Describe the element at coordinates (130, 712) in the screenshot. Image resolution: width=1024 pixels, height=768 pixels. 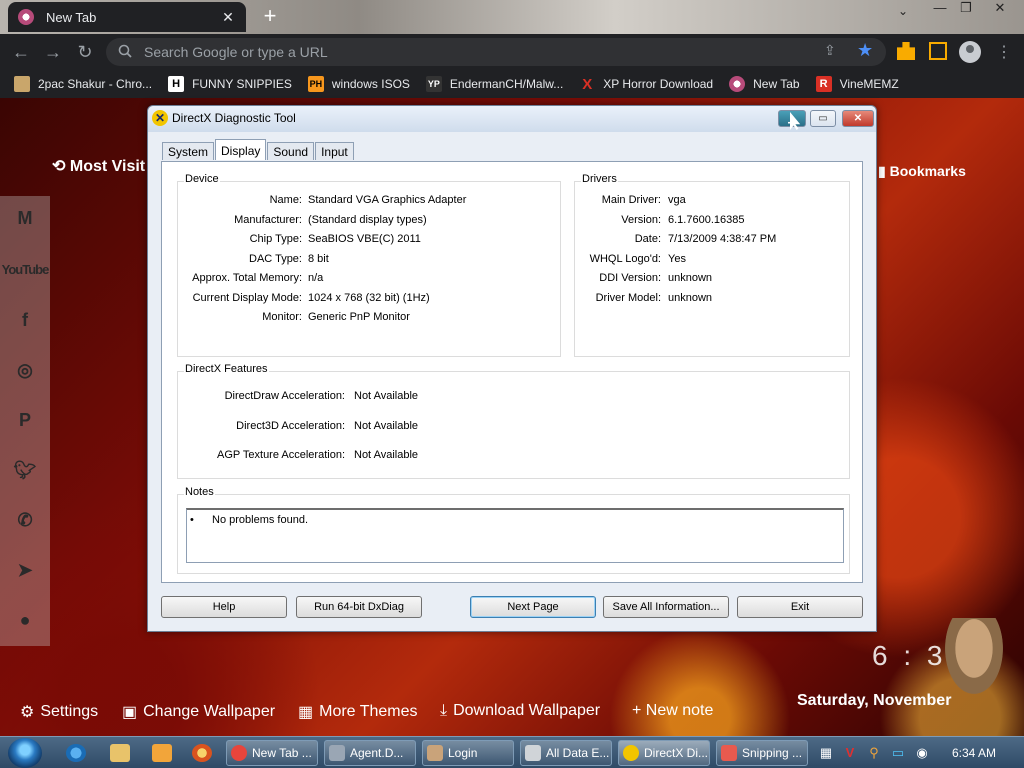
I see `image-icon: ▣` at that location.